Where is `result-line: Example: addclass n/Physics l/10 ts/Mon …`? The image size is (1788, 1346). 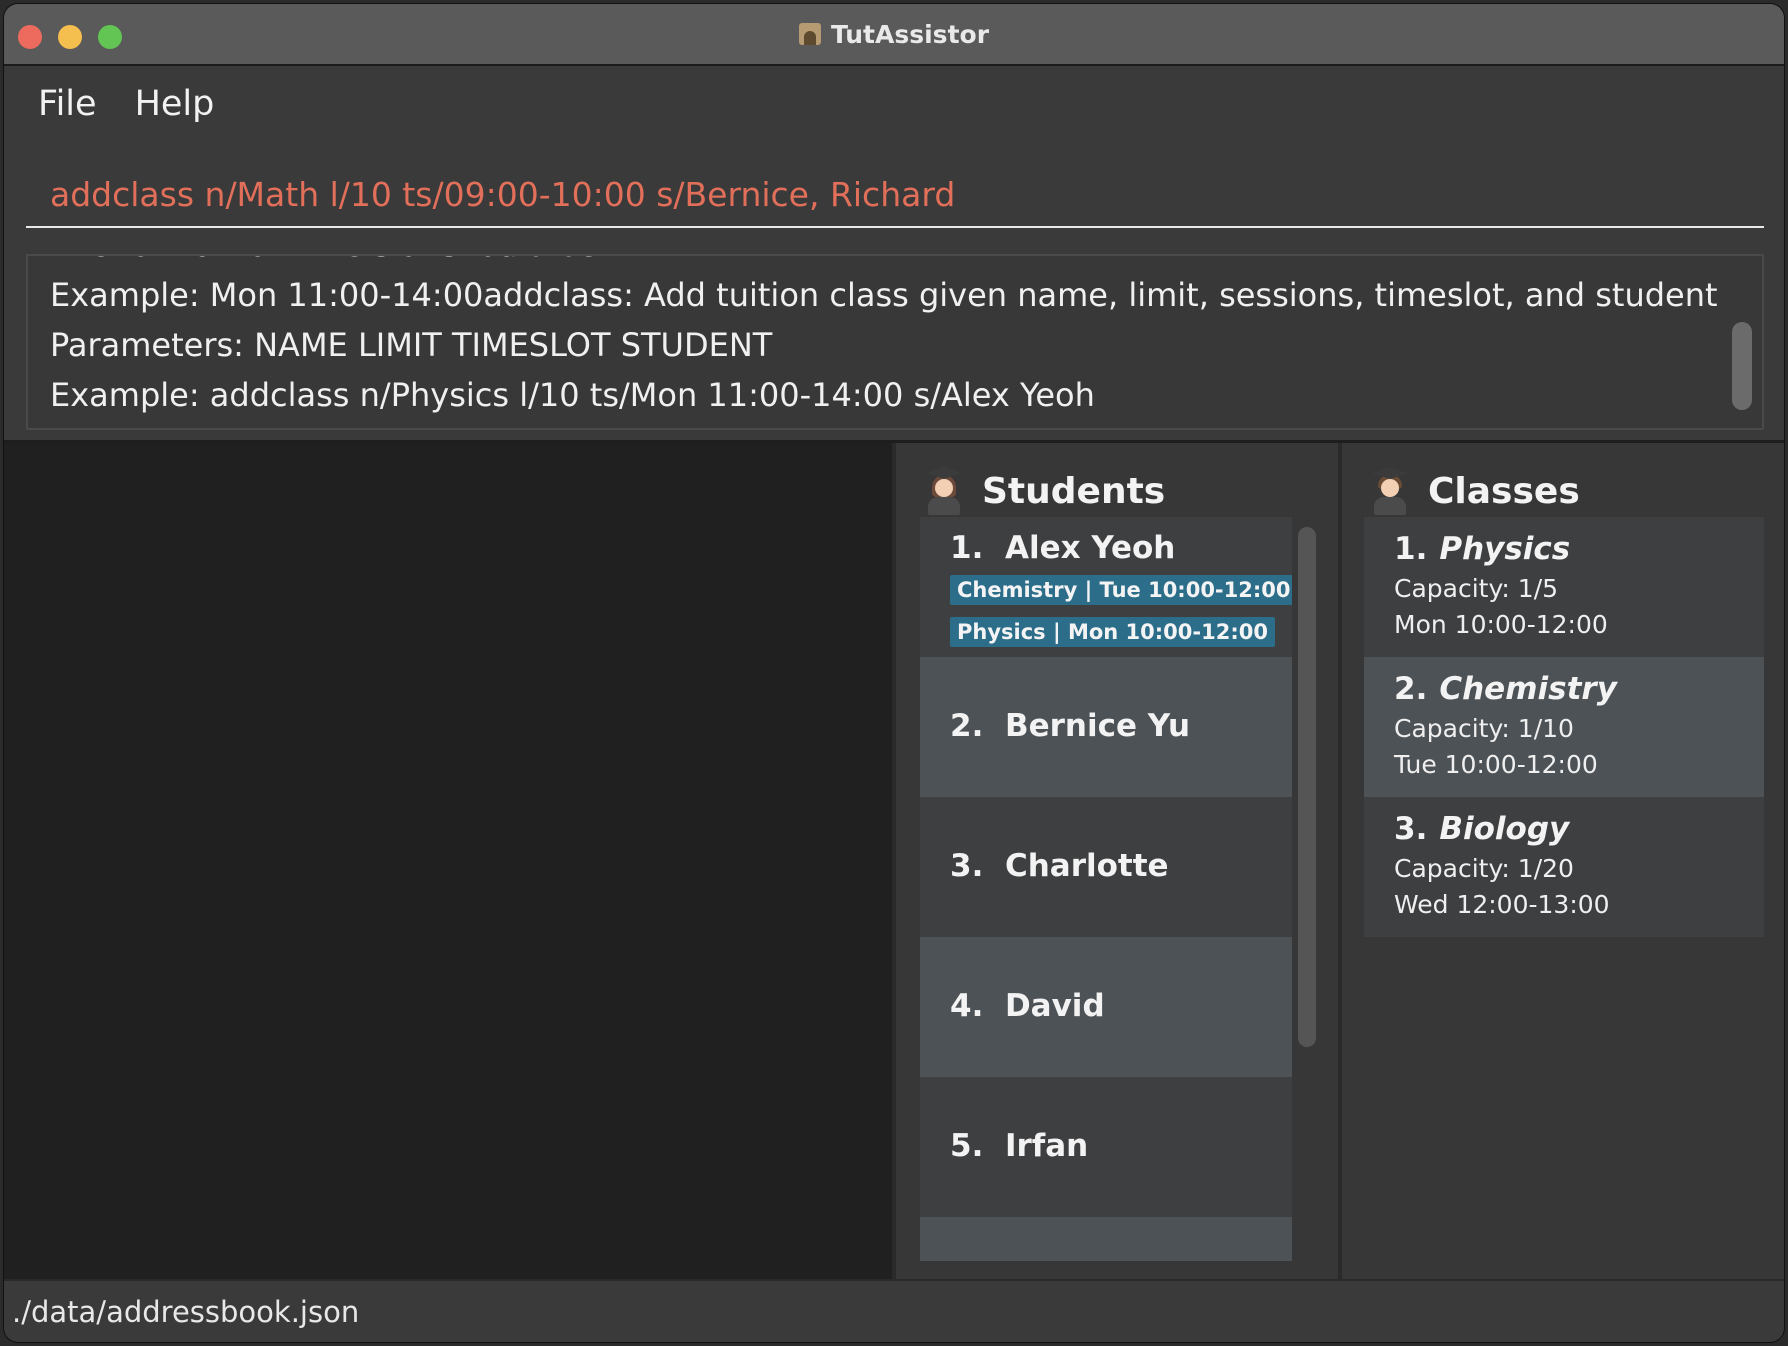 result-line: Example: addclass n/Physics l/10 ts/Mon … is located at coordinates (572, 395).